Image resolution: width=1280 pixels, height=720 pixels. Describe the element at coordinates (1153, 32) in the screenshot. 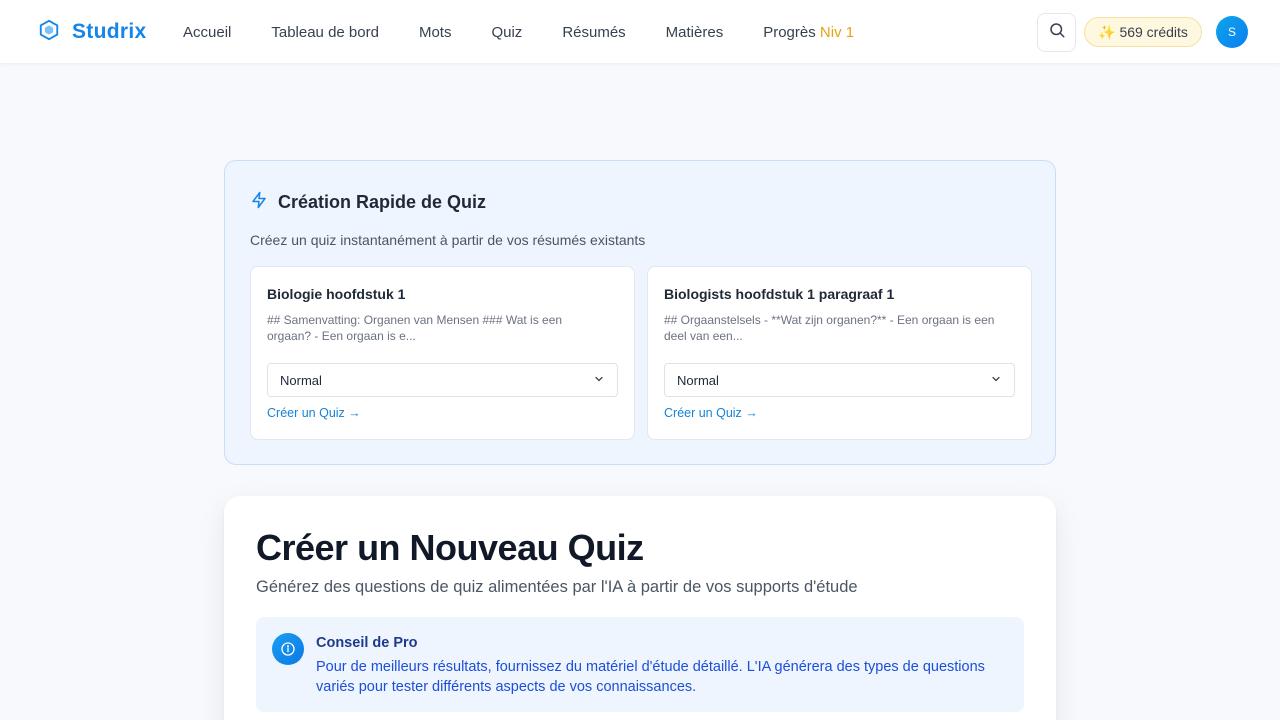

I see `credits-count: 569 crédits` at that location.